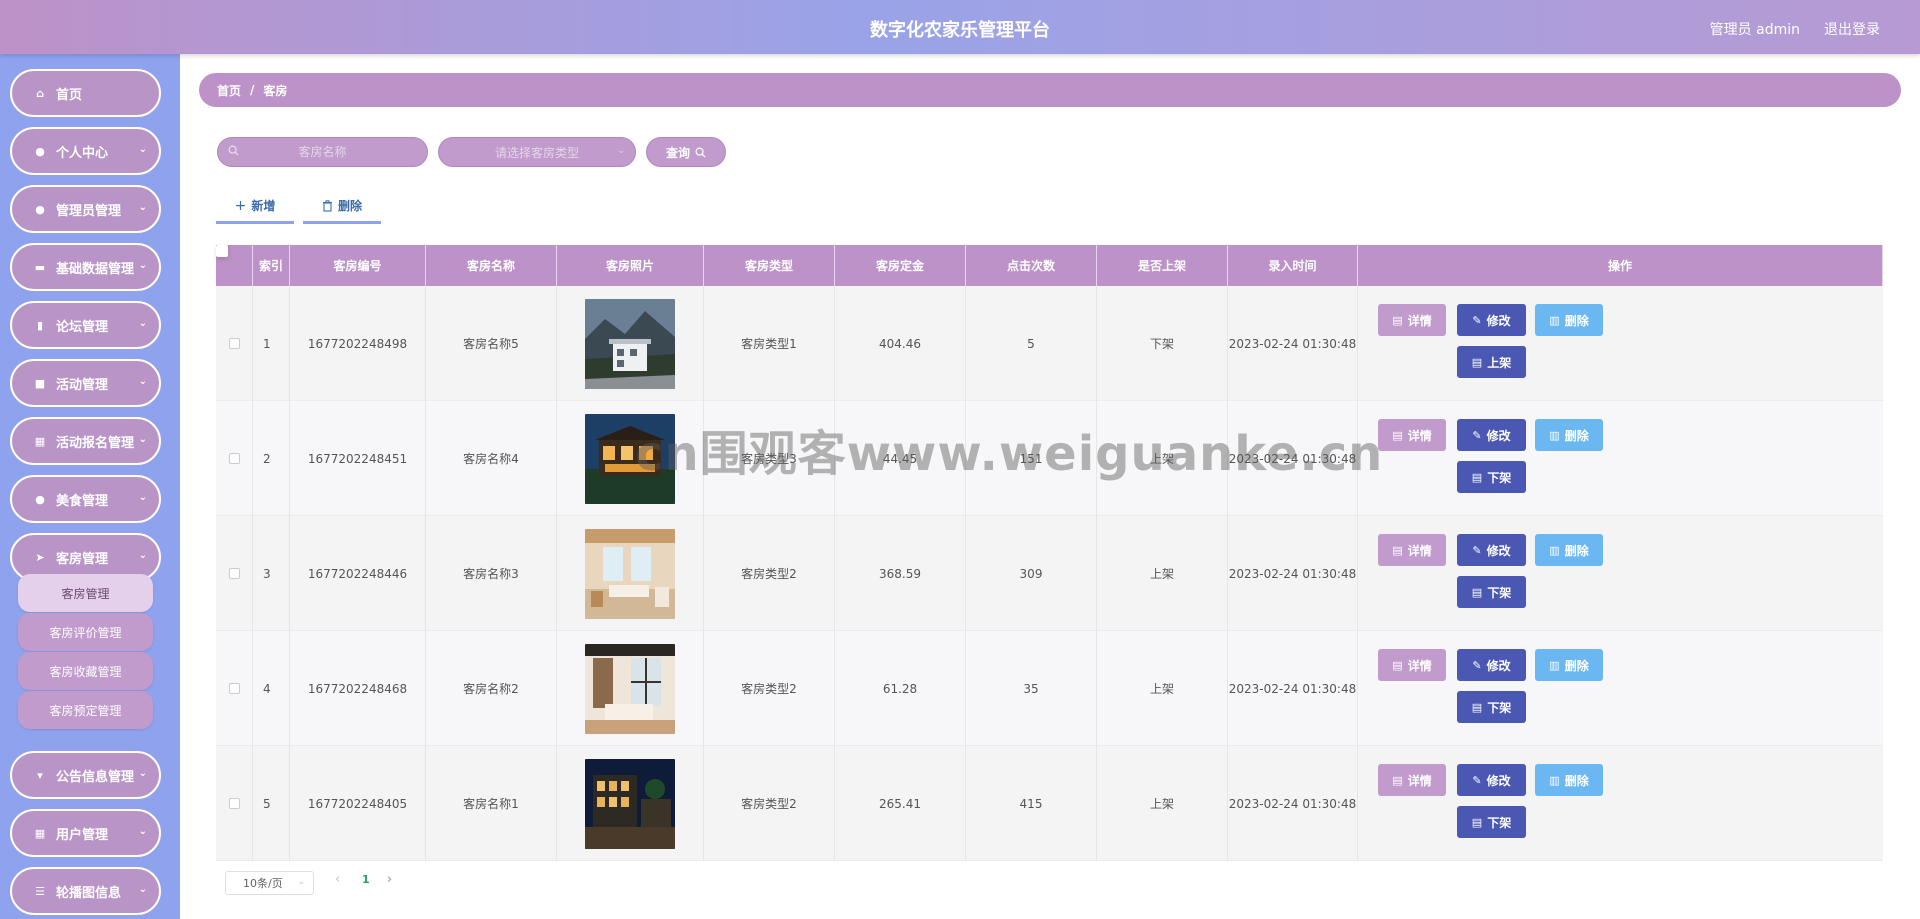 This screenshot has height=919, width=1920. Describe the element at coordinates (358, 343) in the screenshot. I see `cell-code: 1677202248498` at that location.